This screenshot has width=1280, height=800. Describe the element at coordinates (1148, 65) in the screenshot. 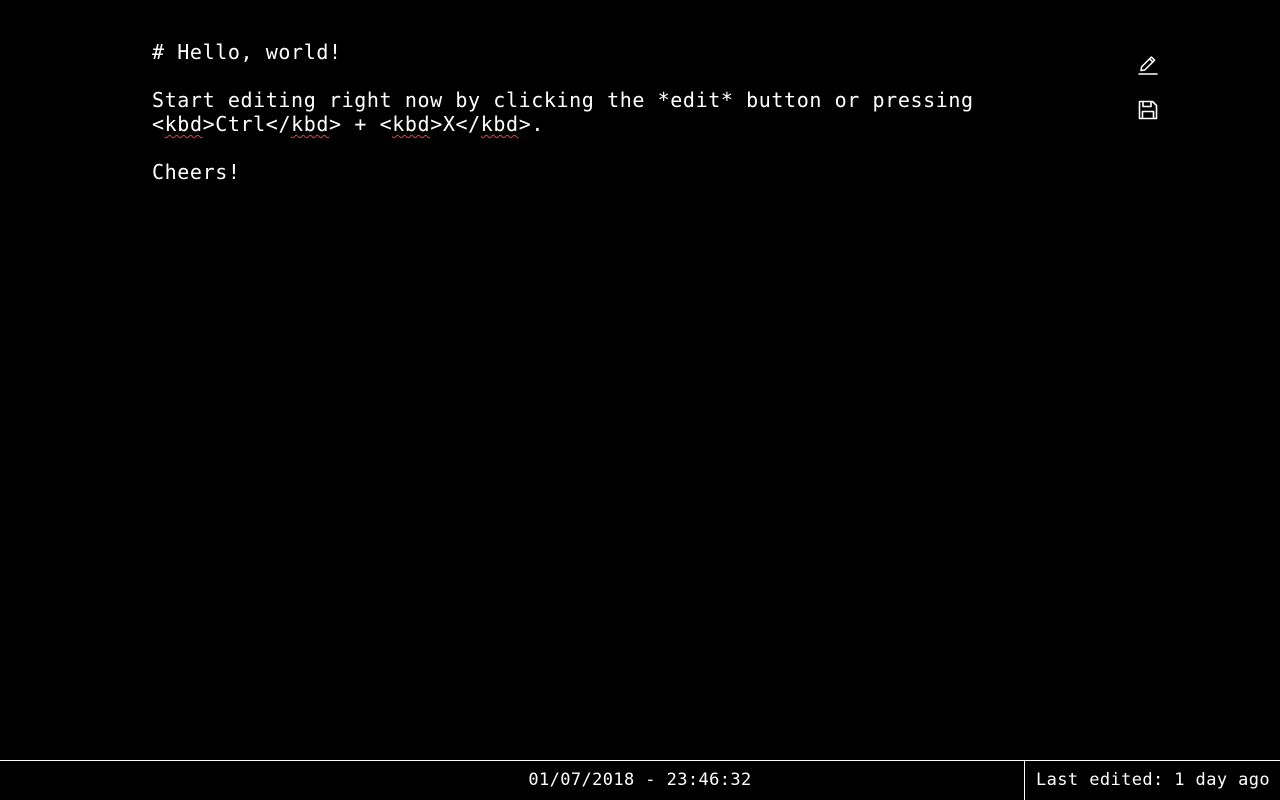

I see `pencil-icon` at that location.